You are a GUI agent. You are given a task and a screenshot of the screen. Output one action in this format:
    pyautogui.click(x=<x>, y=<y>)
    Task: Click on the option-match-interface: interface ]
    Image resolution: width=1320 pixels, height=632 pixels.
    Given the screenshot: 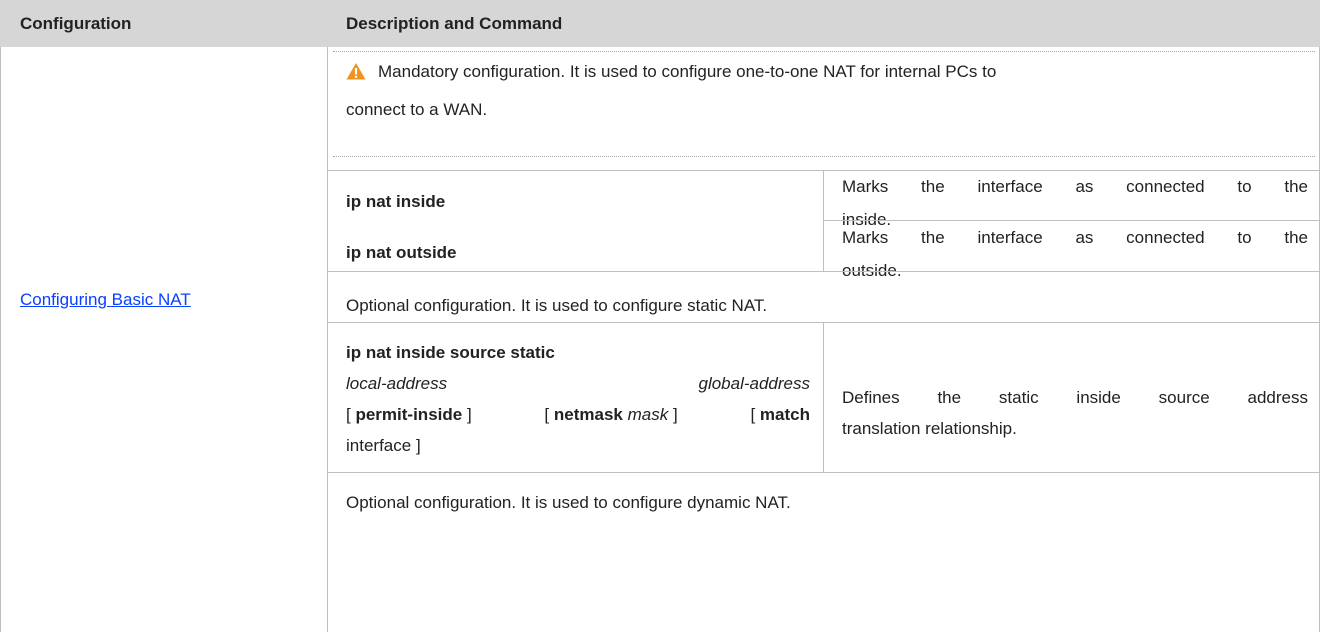 What is the action you would take?
    pyautogui.click(x=383, y=445)
    